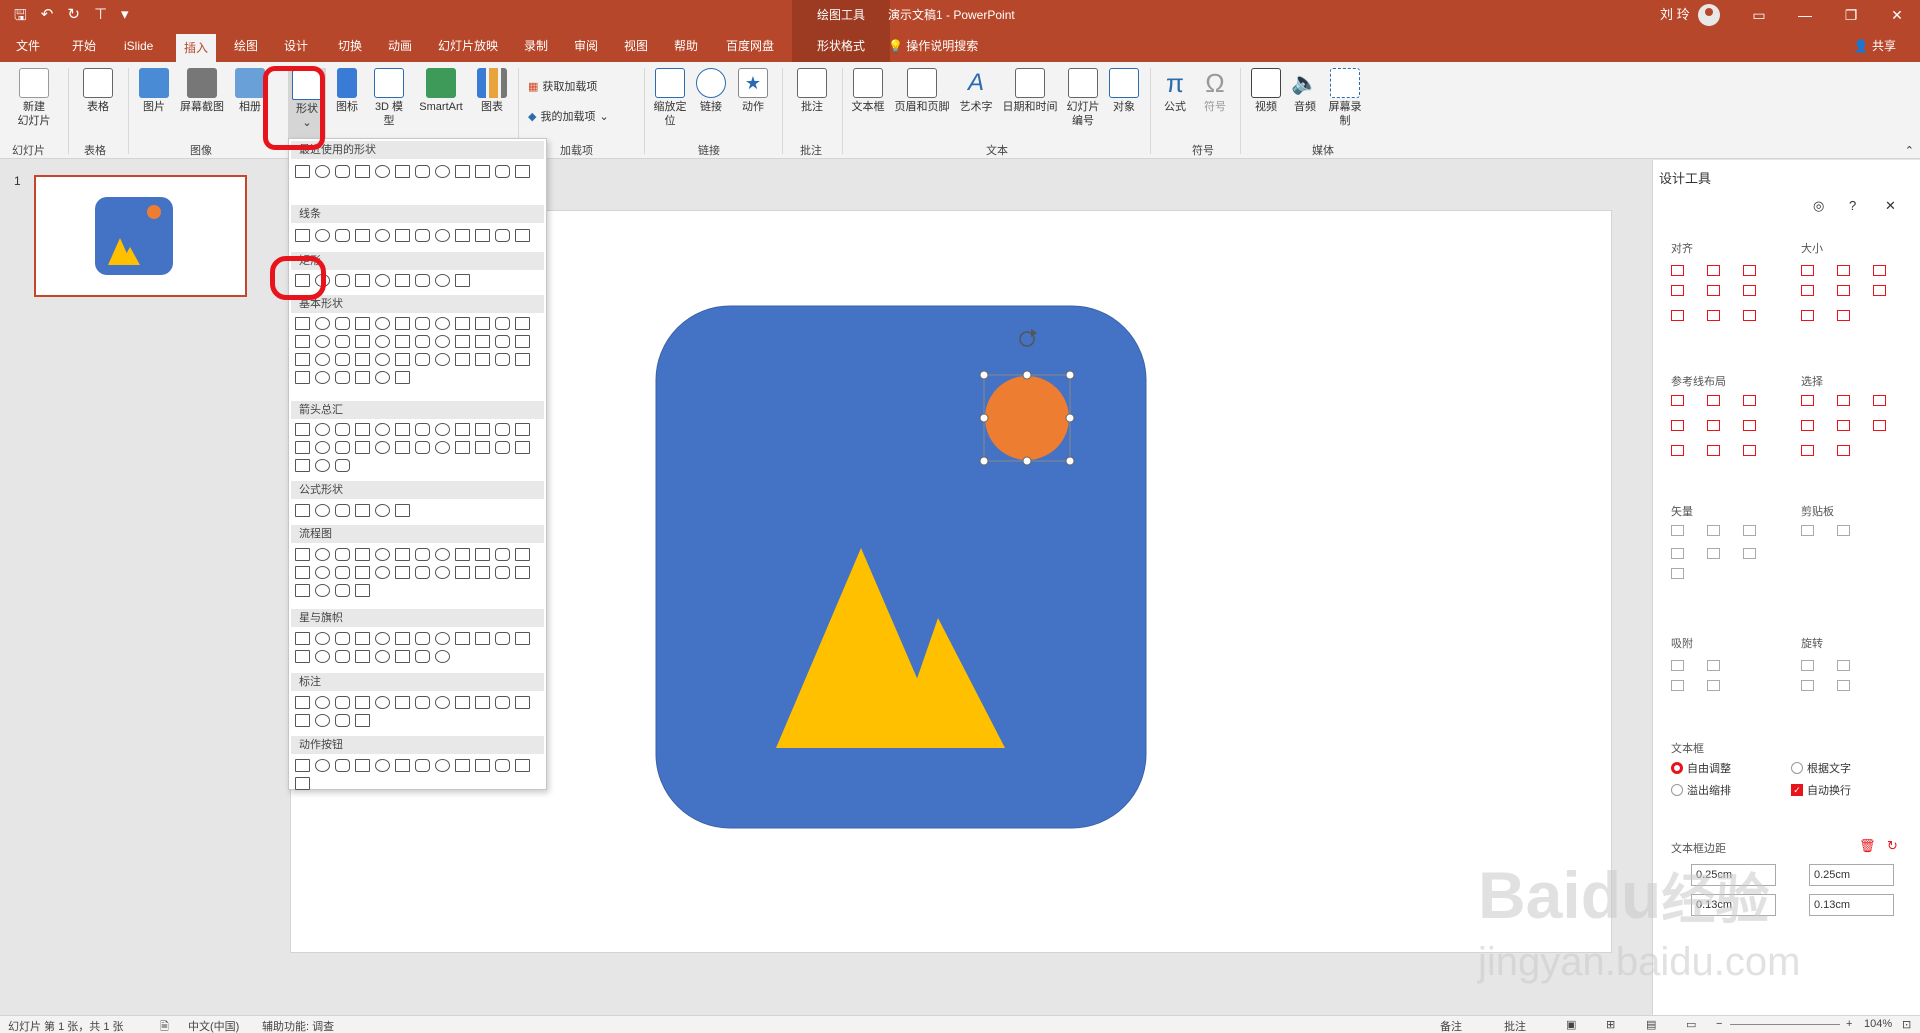 The width and height of the screenshot is (1920, 1033). Describe the element at coordinates (1719, 1024) in the screenshot. I see `zoom-out-icon: −` at that location.